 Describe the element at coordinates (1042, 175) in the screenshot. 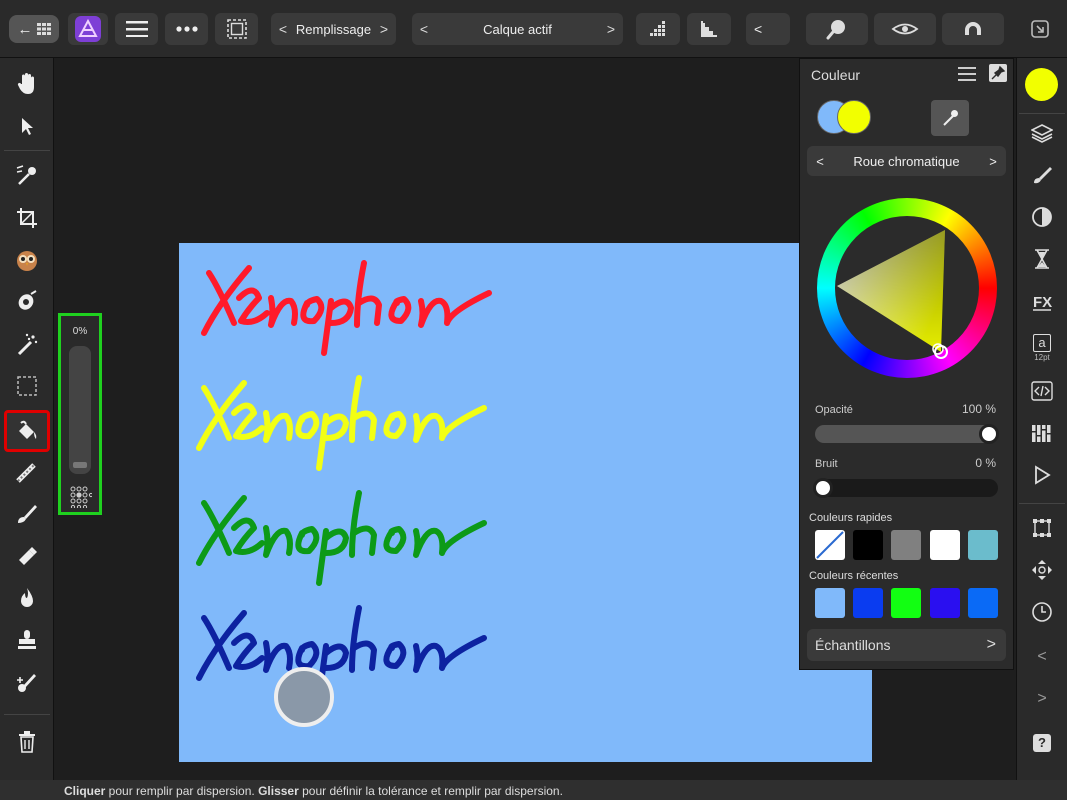

I see `brushes-studio-button` at that location.